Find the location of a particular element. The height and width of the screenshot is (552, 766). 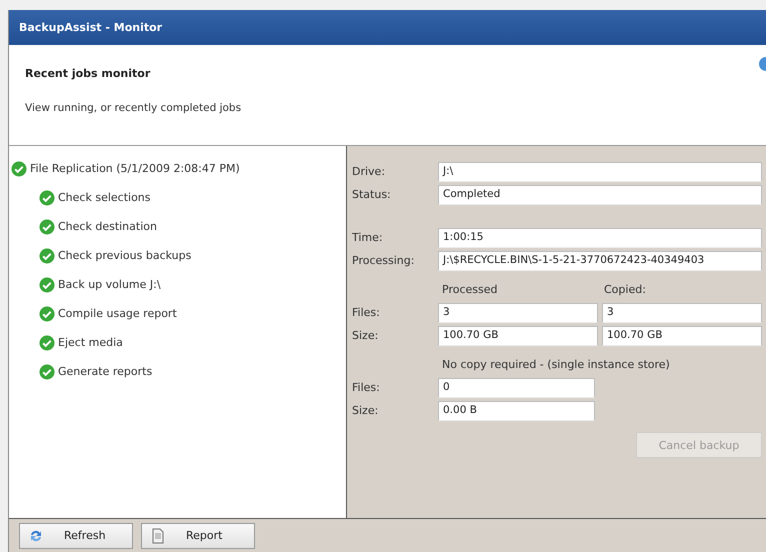

text-field: J:\$RECYCLE.BIN\S-1-5-21-3770672423-40349403 is located at coordinates (600, 260).